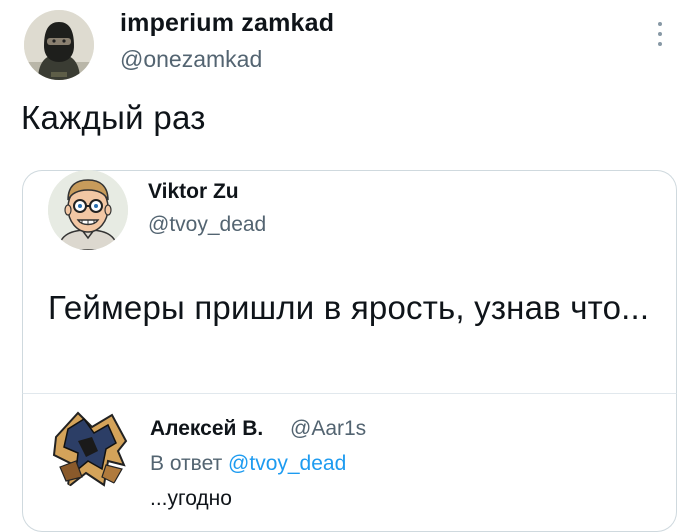  Describe the element at coordinates (113, 117) in the screenshot. I see `tweet-text: Каждый раз` at that location.